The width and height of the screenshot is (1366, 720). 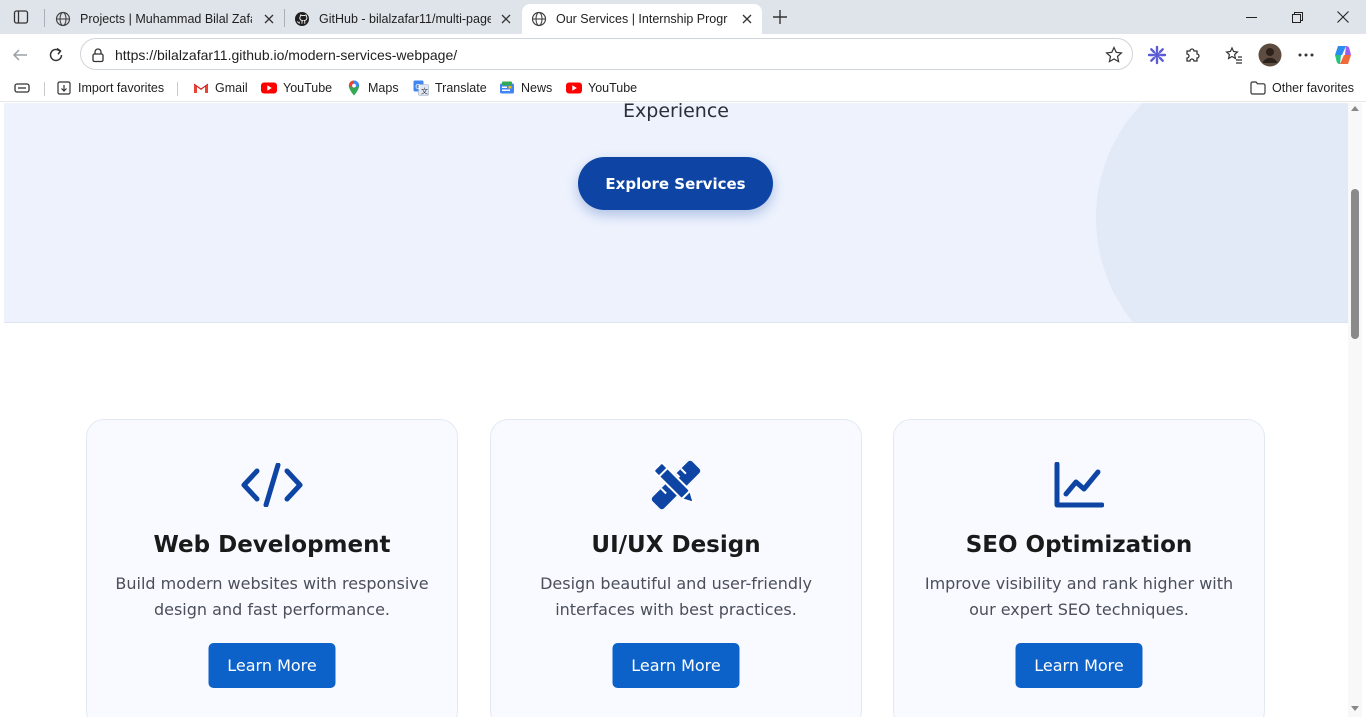 I want to click on refresh-button, so click(x=56, y=55).